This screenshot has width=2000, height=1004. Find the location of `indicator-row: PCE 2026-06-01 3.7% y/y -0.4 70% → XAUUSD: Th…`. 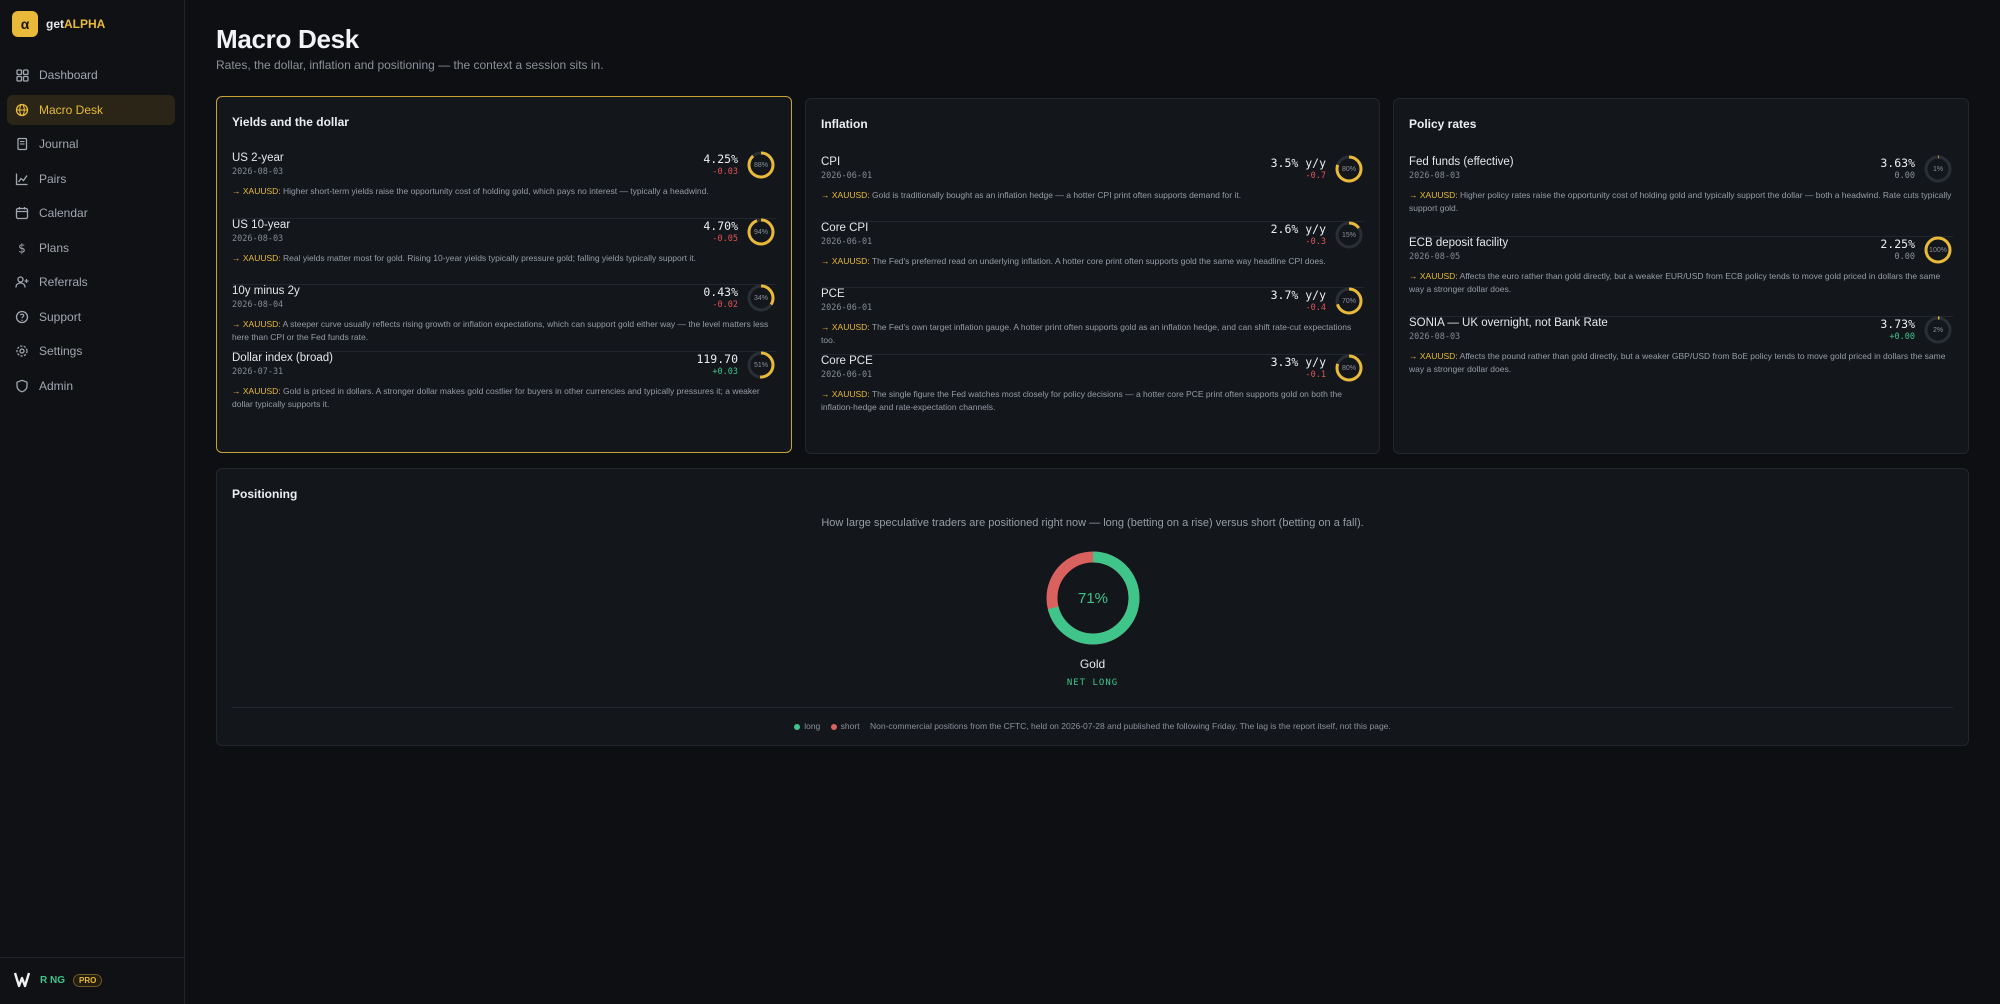

indicator-row: PCE 2026-06-01 3.7% y/y -0.4 70% → XAUUSD: Th… is located at coordinates (1092, 320).